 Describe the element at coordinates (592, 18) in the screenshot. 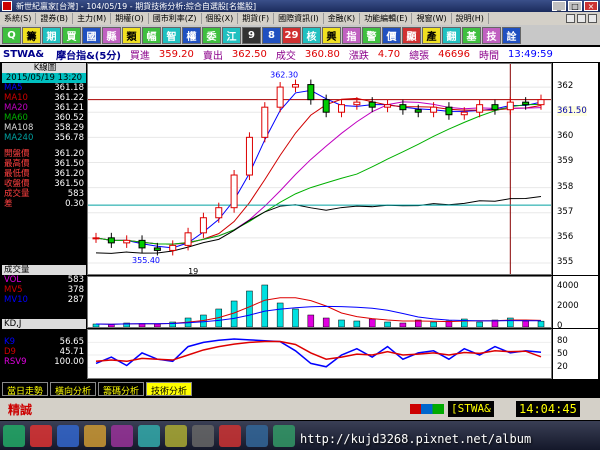

I see `close-icon` at that location.